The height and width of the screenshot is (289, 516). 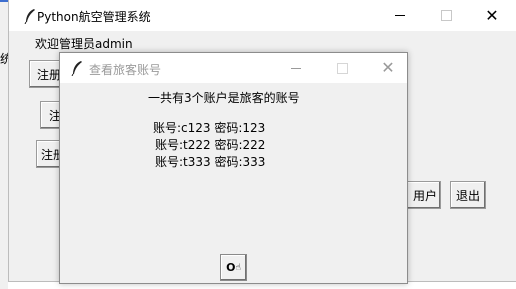 What do you see at coordinates (210, 162) in the screenshot?
I see `account-entry: 账号:t333 密码:333` at bounding box center [210, 162].